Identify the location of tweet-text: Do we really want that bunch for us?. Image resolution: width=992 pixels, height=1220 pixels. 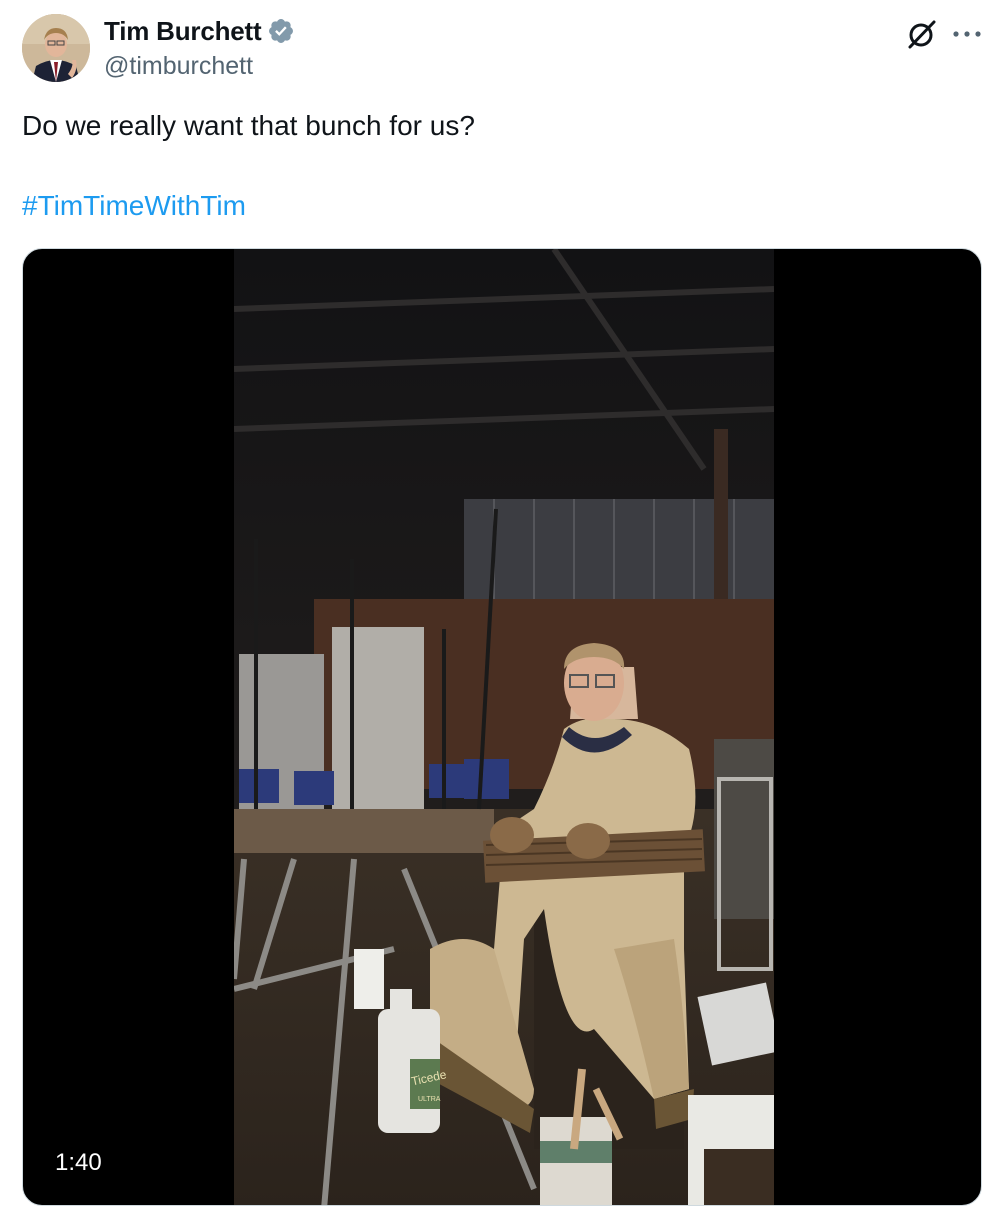
(248, 125).